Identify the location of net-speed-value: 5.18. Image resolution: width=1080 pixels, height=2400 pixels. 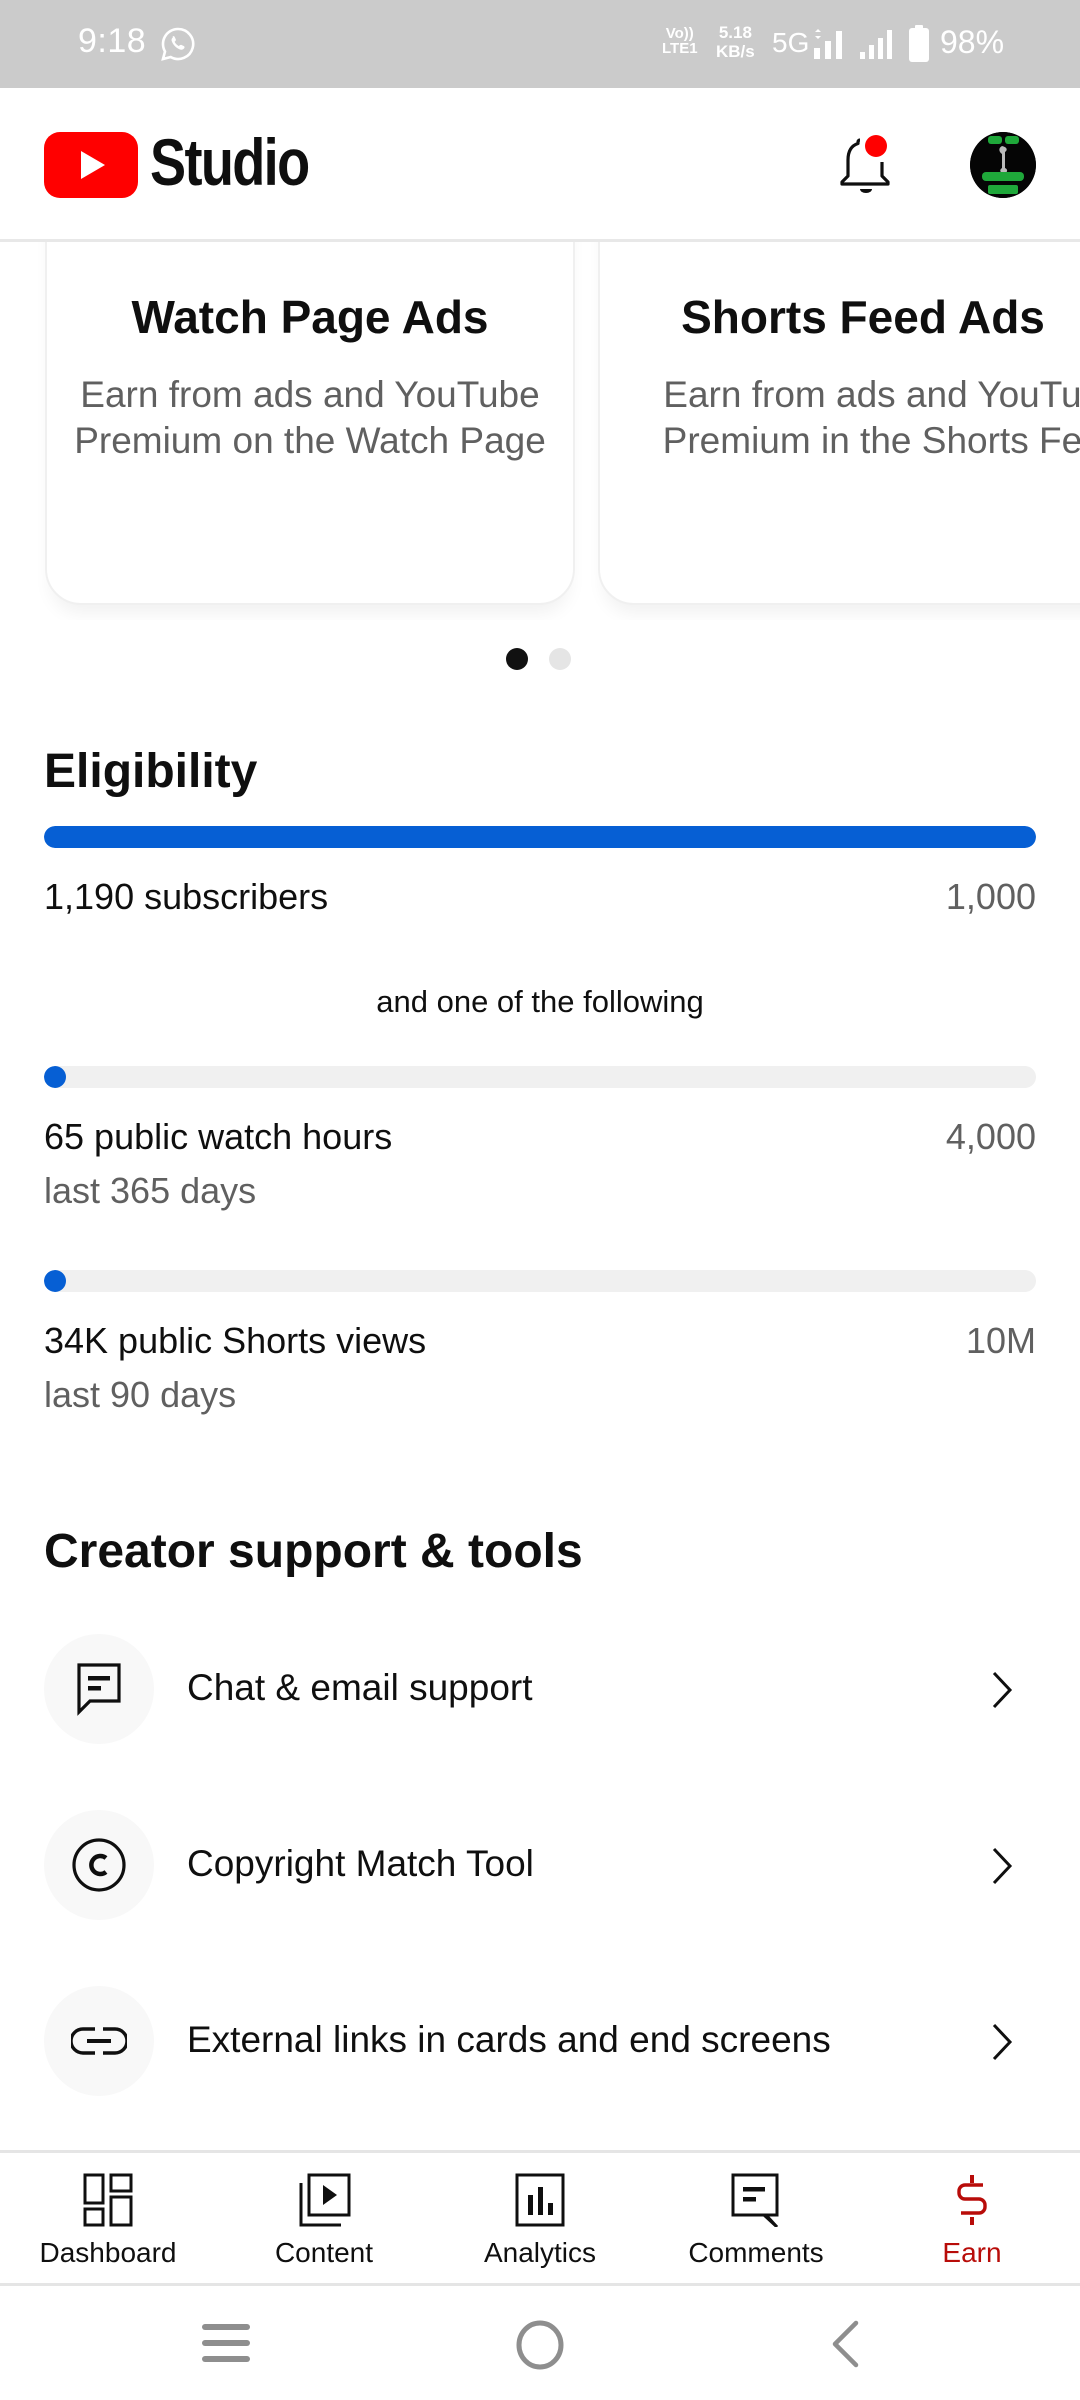
(735, 32).